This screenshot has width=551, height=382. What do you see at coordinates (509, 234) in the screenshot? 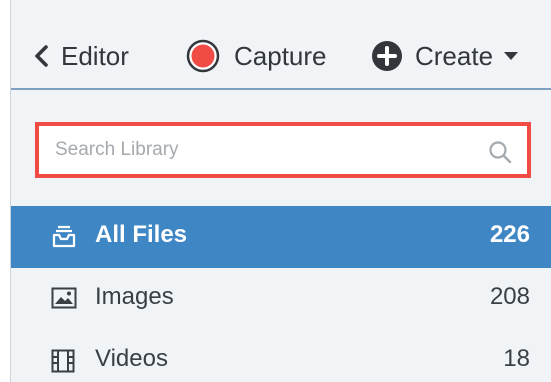
I see `library-item-count: 226` at bounding box center [509, 234].